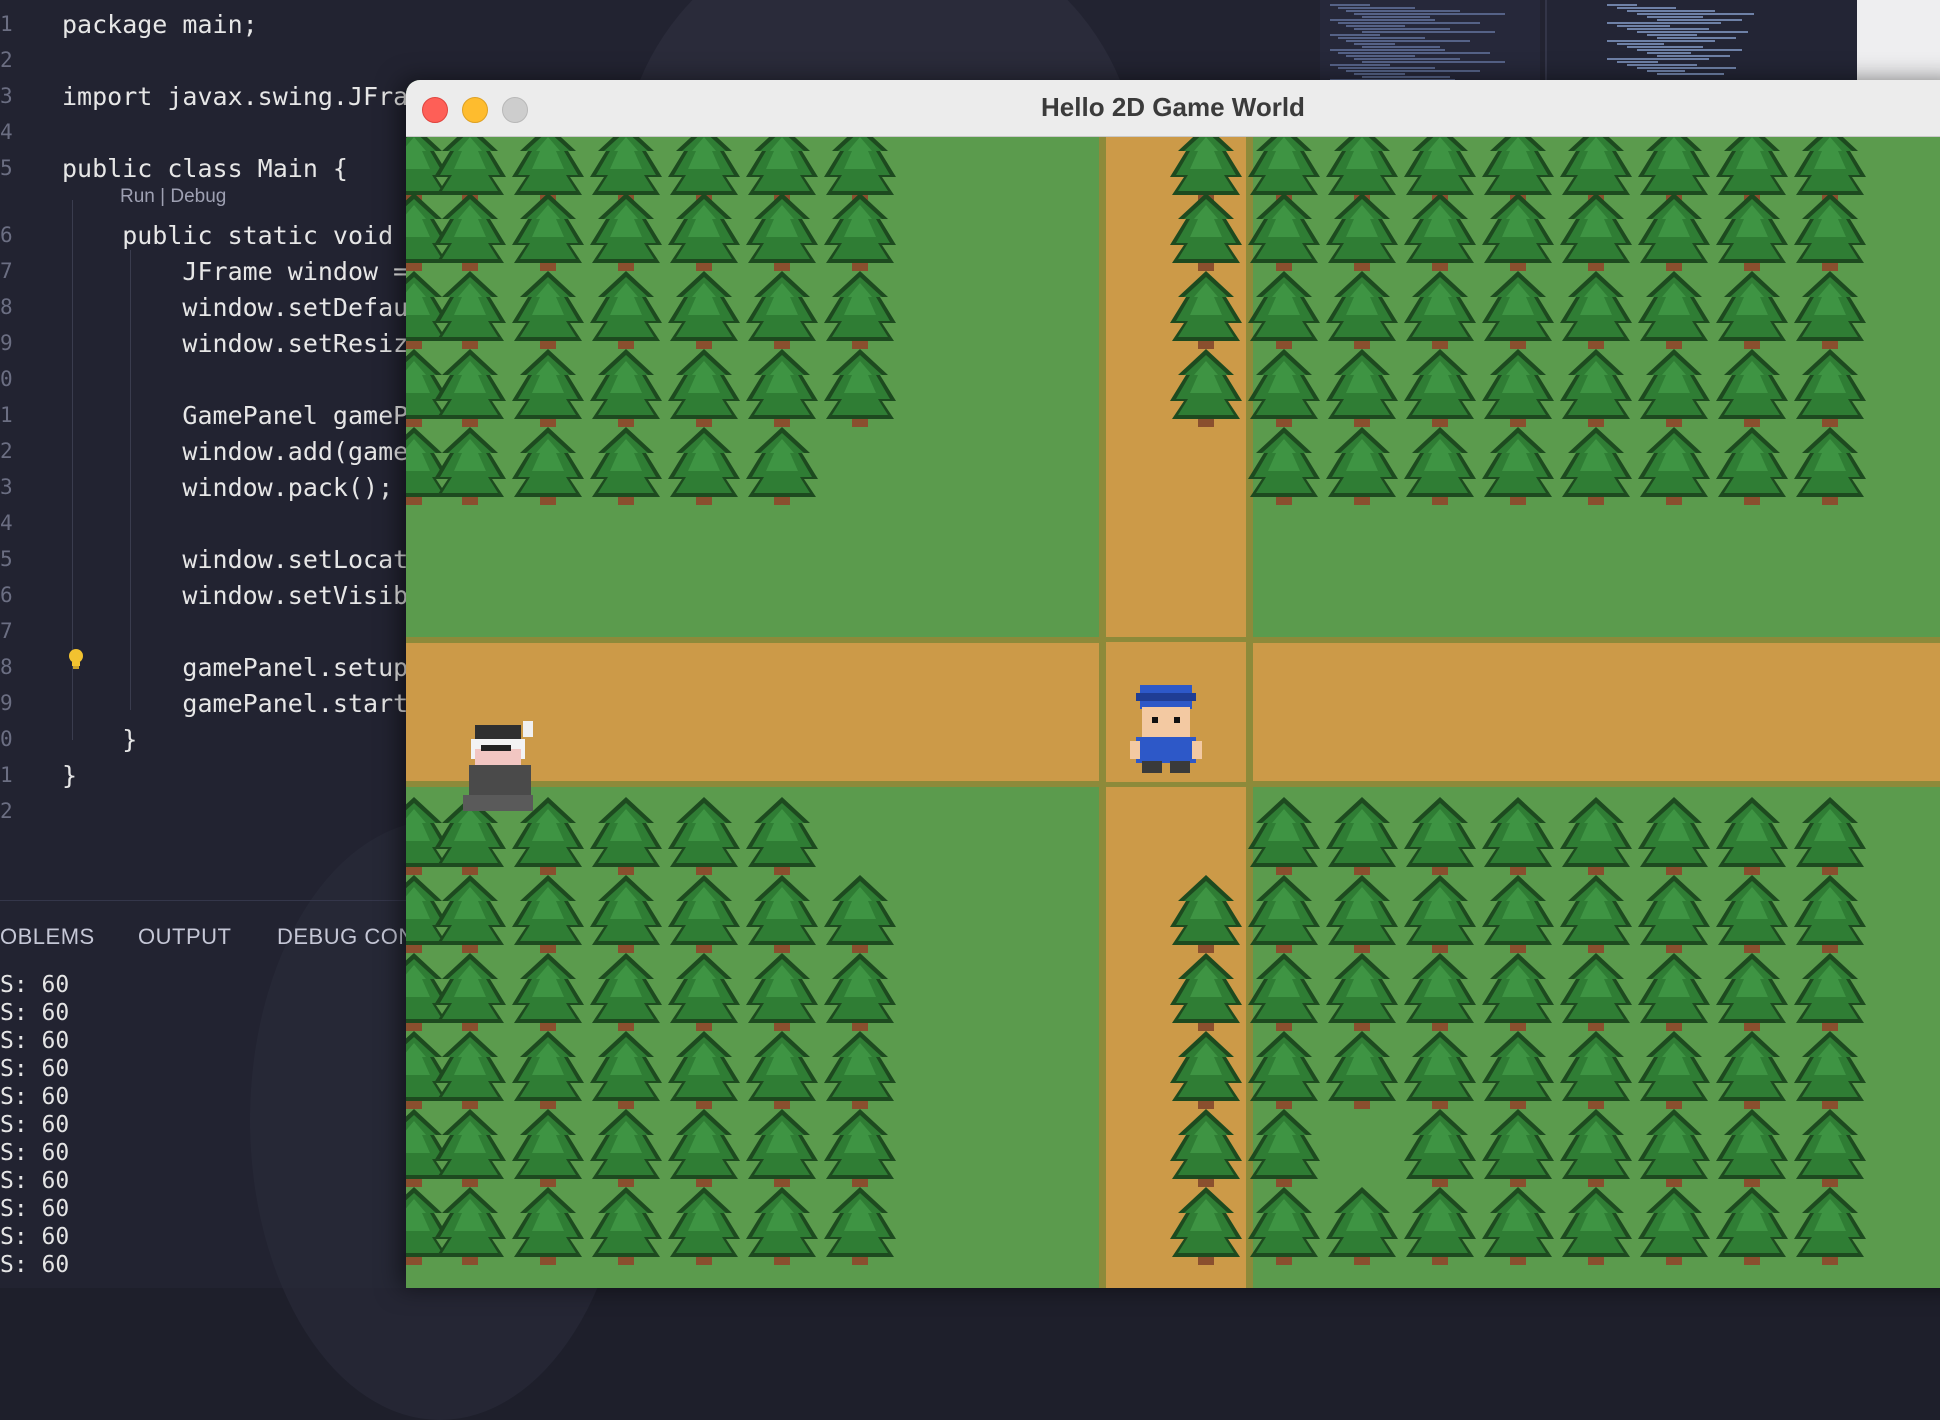 The height and width of the screenshot is (1420, 1940). What do you see at coordinates (242, 595) in the screenshot?
I see `code-line: window.setVisibl` at bounding box center [242, 595].